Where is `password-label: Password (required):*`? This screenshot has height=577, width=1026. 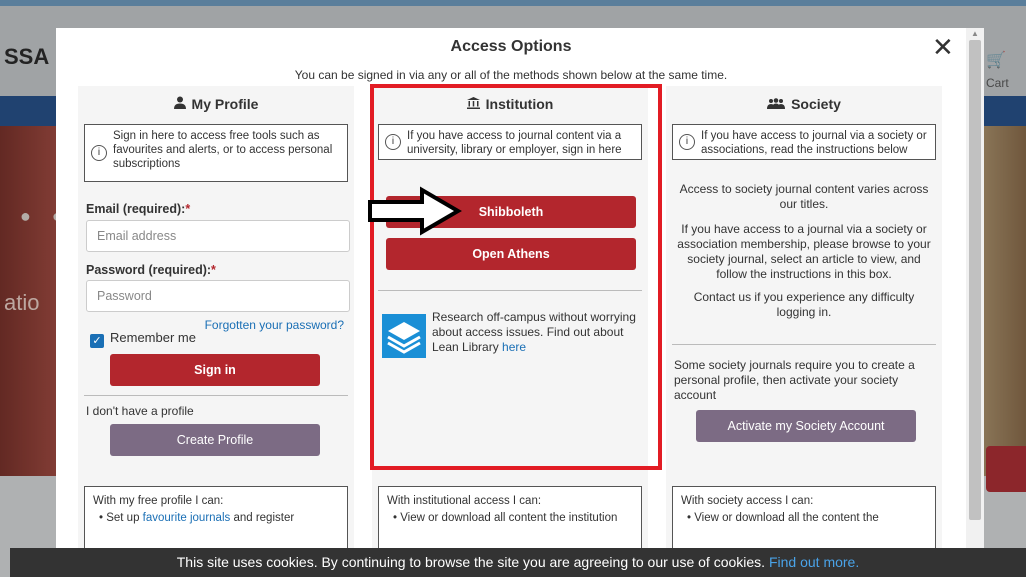
password-label: Password (required):* is located at coordinates (151, 270).